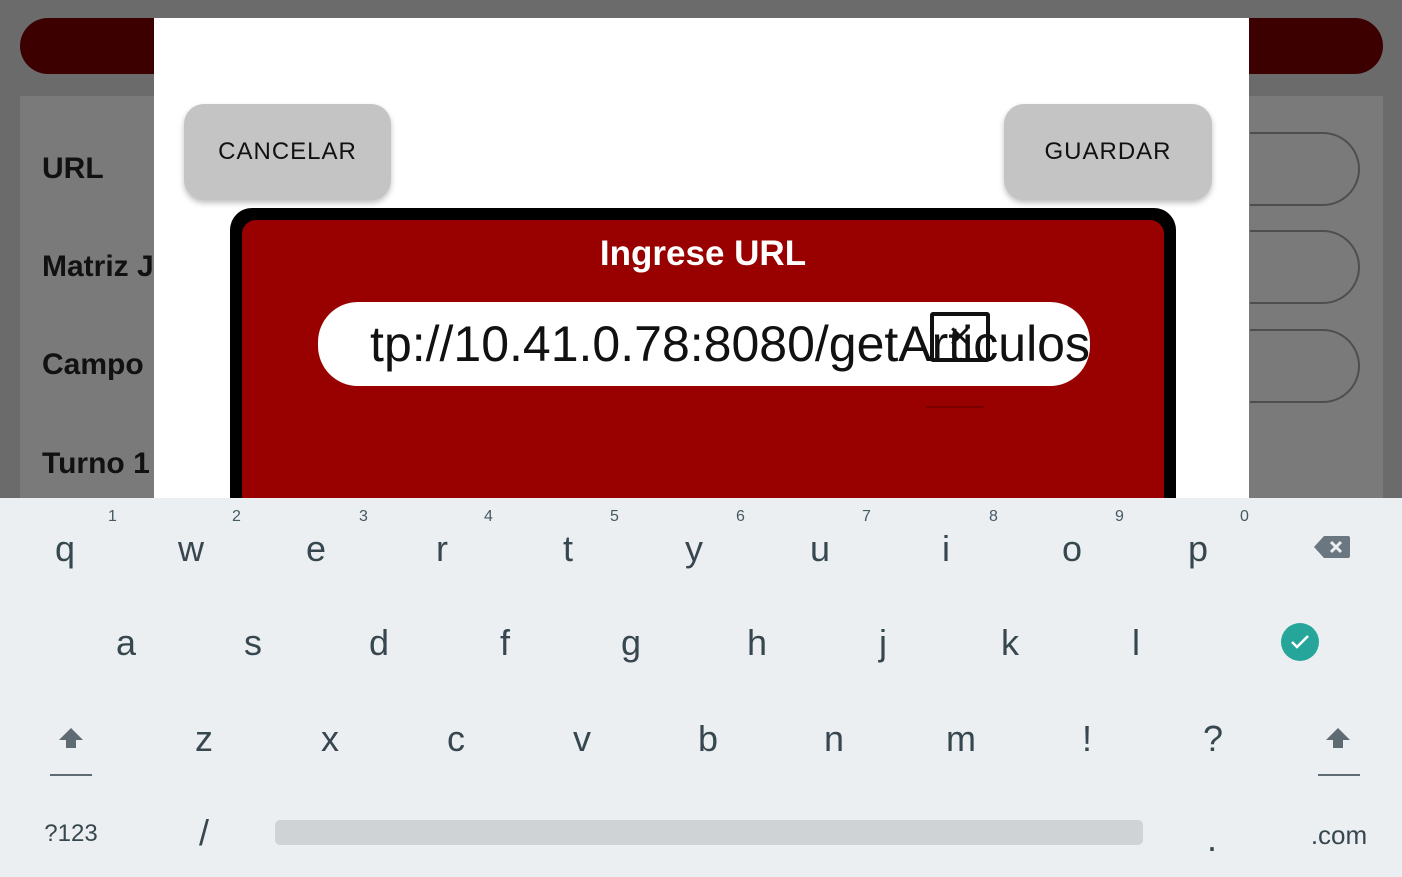 The image size is (1402, 877). What do you see at coordinates (614, 516) in the screenshot?
I see `key-hint: 5` at bounding box center [614, 516].